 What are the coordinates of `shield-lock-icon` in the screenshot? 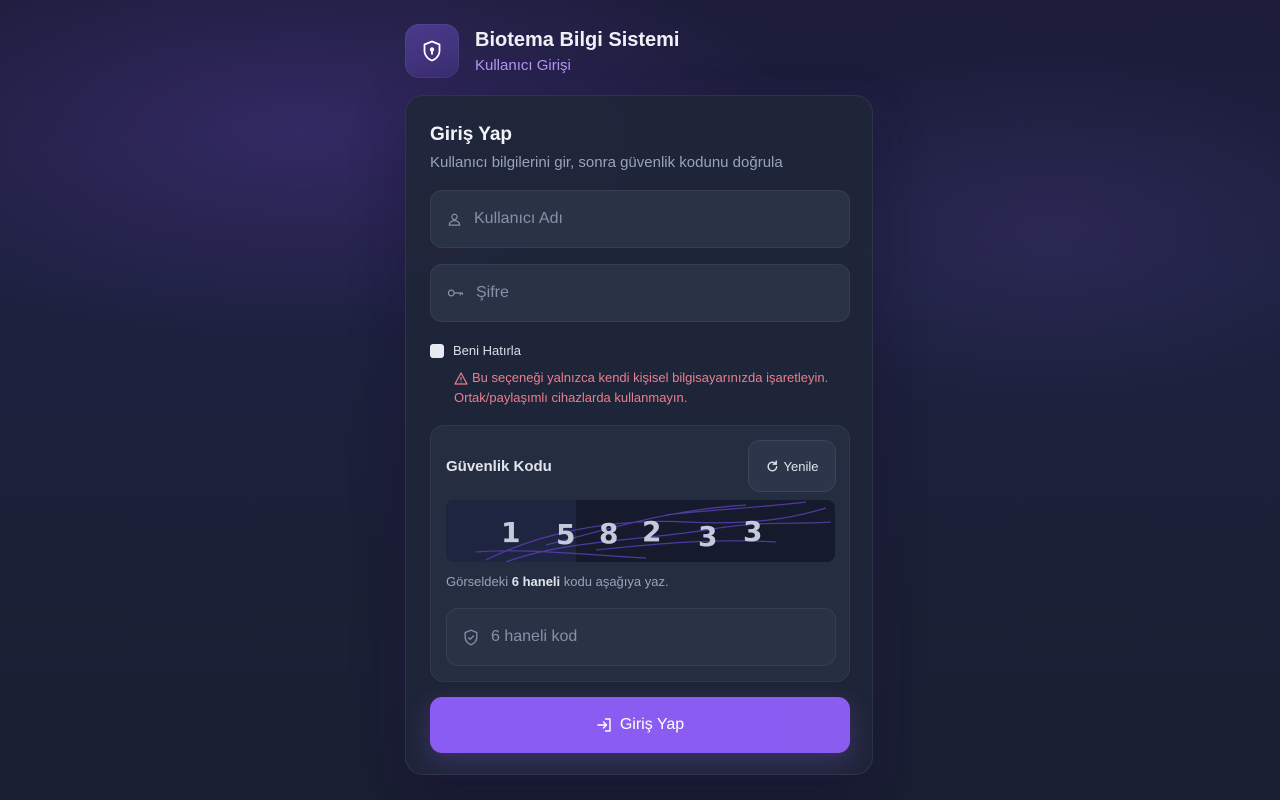 It's located at (432, 51).